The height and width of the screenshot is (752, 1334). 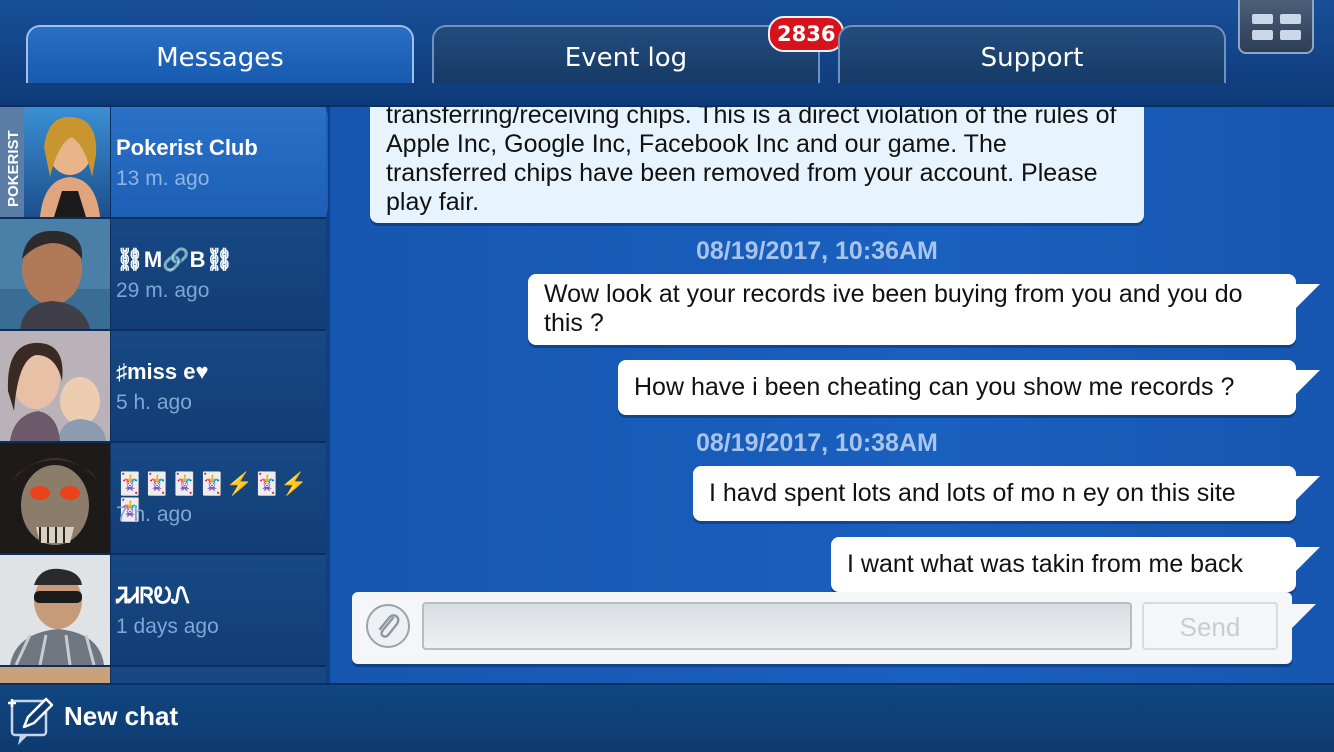 I want to click on timestamp: 08/19/2017, 10:36AM, so click(x=817, y=251).